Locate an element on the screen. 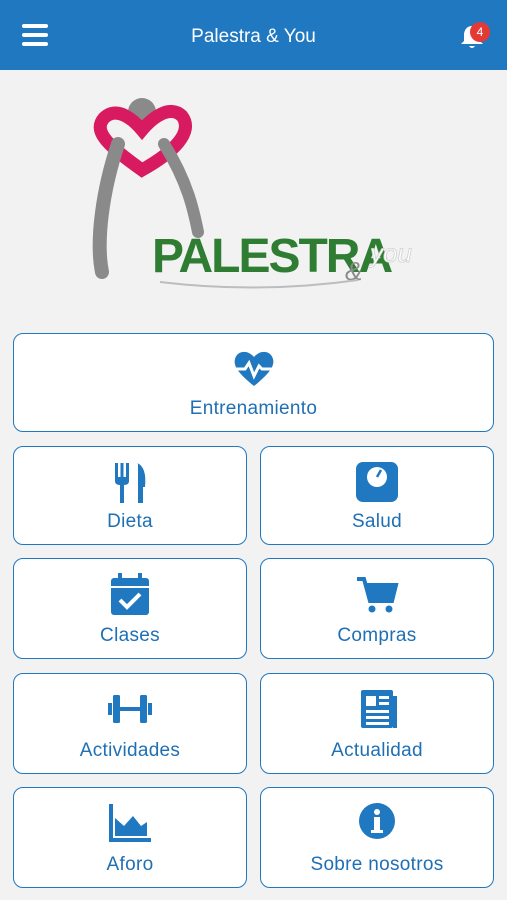 The width and height of the screenshot is (507, 900). salud-button: Salud is located at coordinates (377, 495).